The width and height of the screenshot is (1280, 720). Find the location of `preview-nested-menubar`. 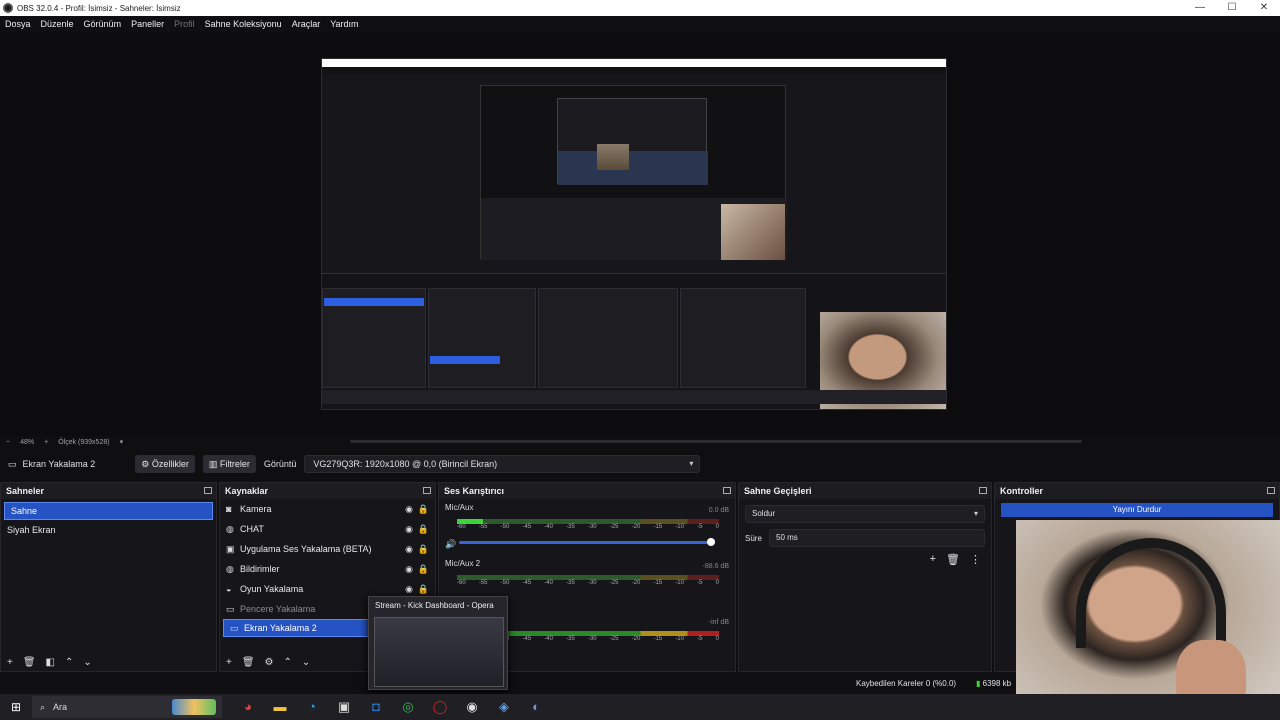

preview-nested-menubar is located at coordinates (634, 70).